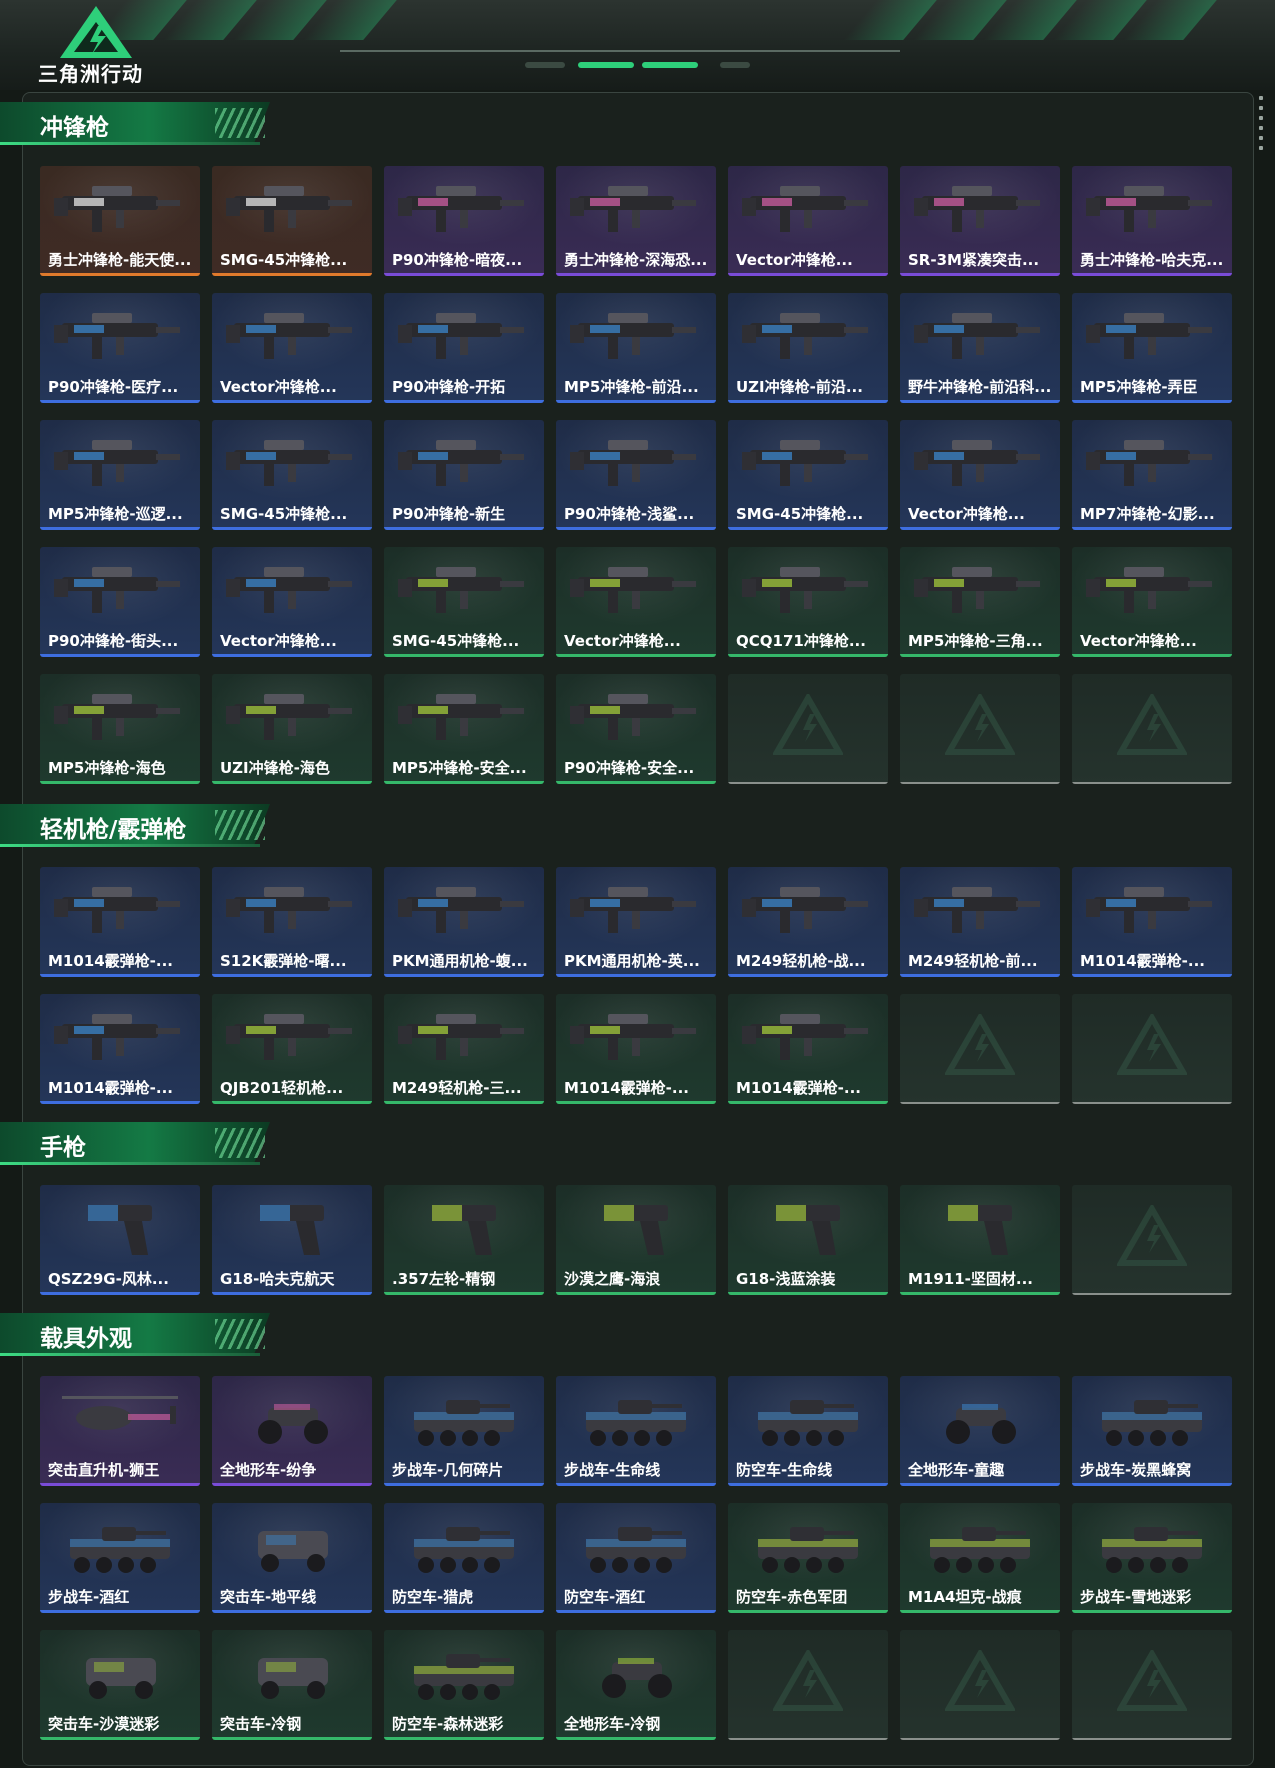 This screenshot has width=1275, height=1768. Describe the element at coordinates (636, 1431) in the screenshot. I see `item-card: 步战车-生命线` at that location.